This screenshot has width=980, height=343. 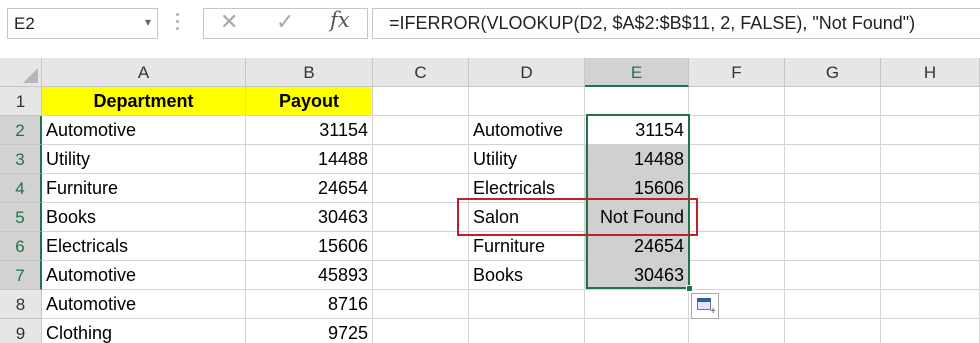 What do you see at coordinates (309, 275) in the screenshot?
I see `cell-b7: 45893` at bounding box center [309, 275].